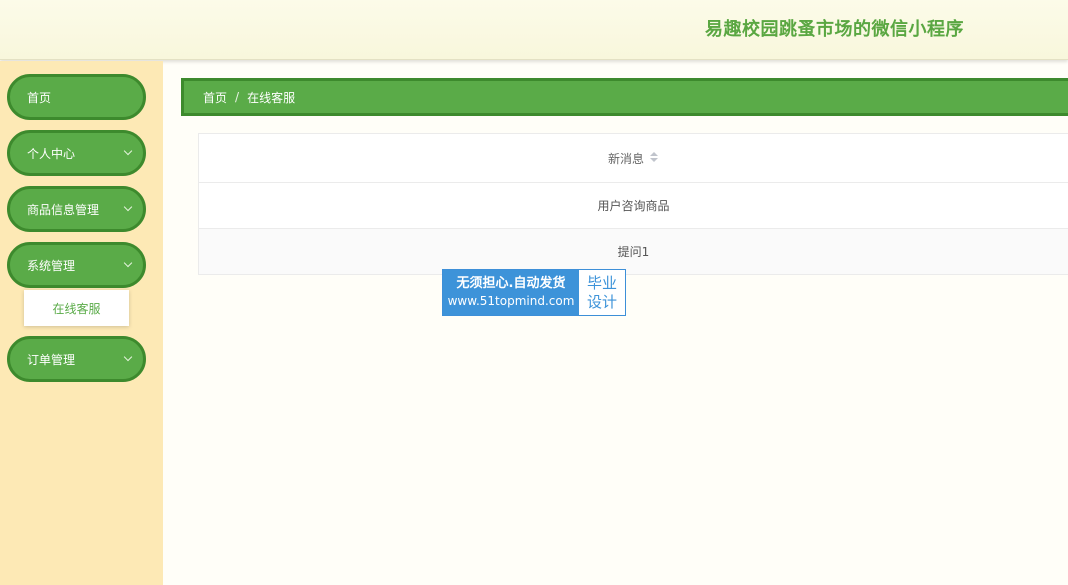 Image resolution: width=1068 pixels, height=585 pixels. What do you see at coordinates (215, 97) in the screenshot?
I see `breadcrumb-home: 首页` at bounding box center [215, 97].